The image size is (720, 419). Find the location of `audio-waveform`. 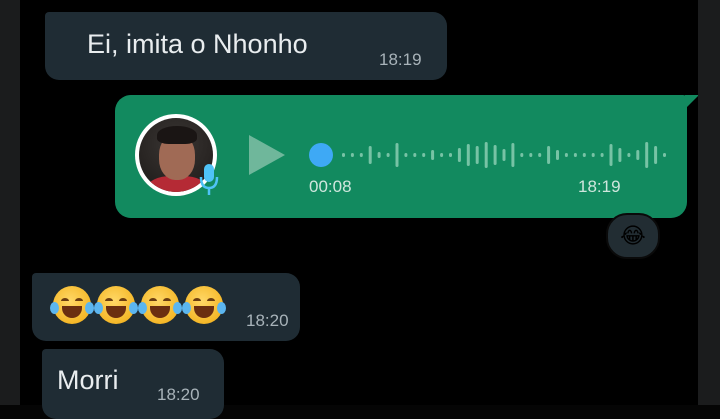

audio-waveform is located at coordinates (504, 155).